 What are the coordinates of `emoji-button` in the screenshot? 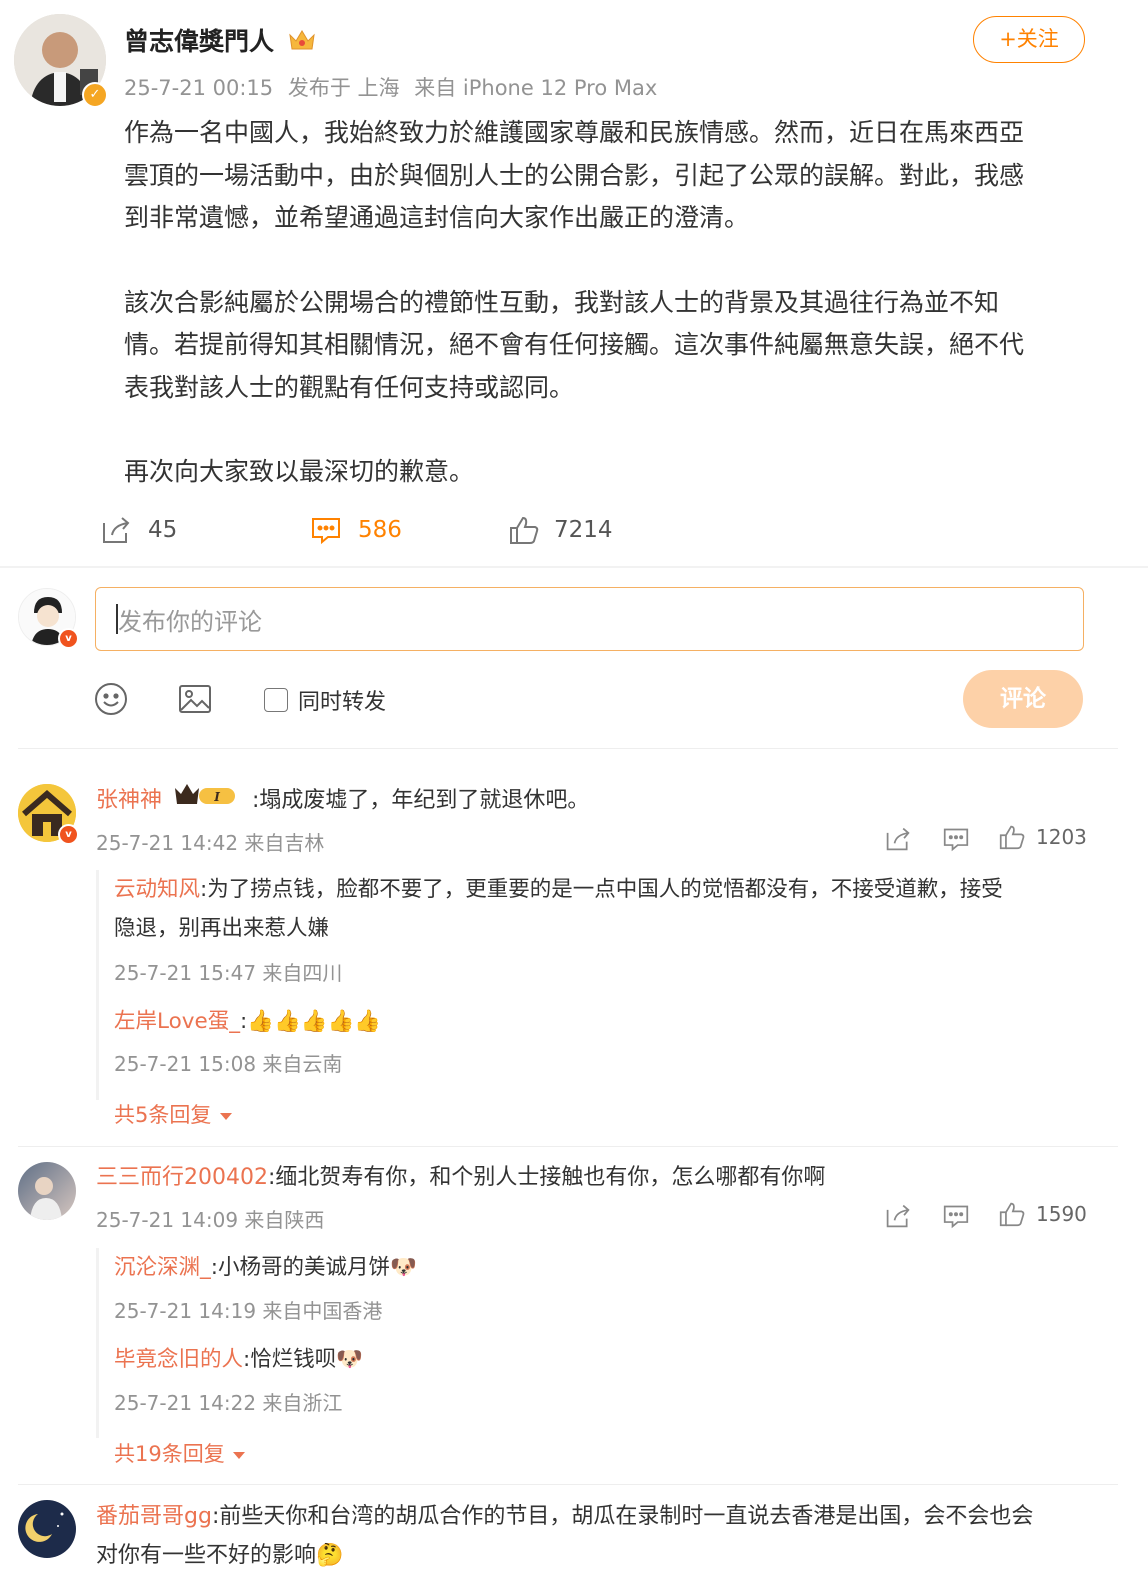 It's located at (111, 701).